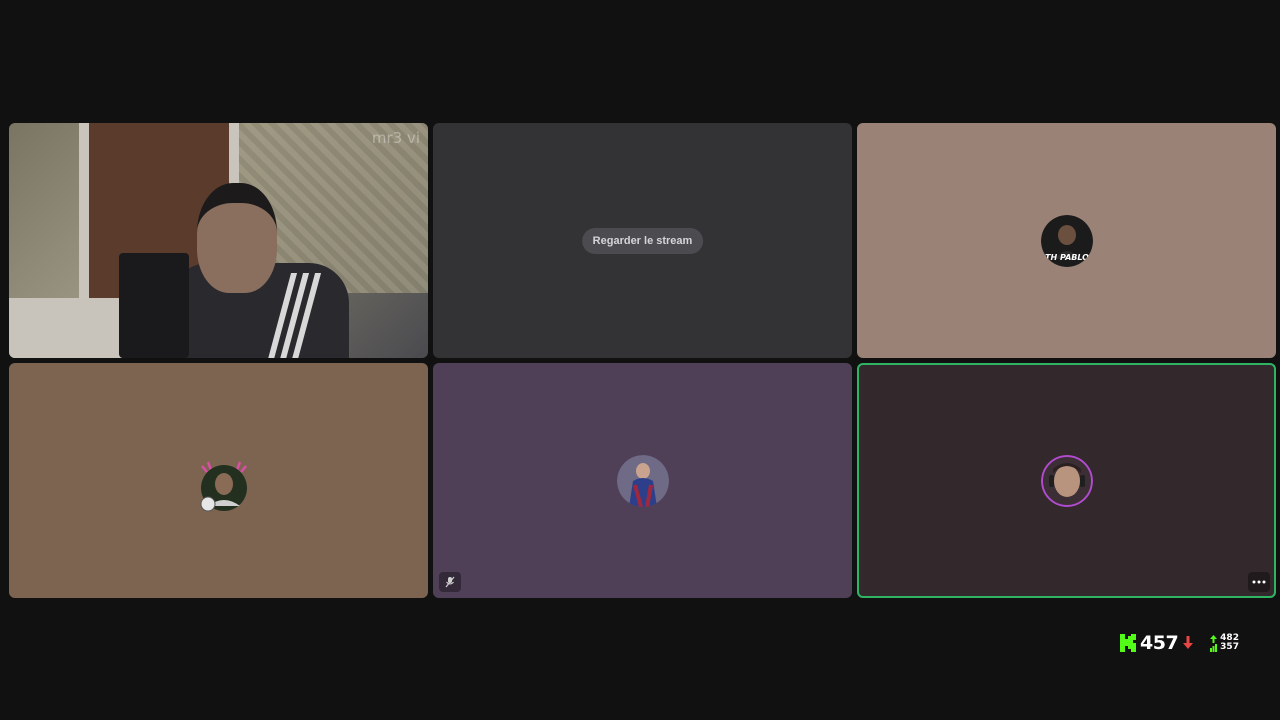 This screenshot has width=1280, height=720. What do you see at coordinates (450, 582) in the screenshot?
I see `mic-off-icon` at bounding box center [450, 582].